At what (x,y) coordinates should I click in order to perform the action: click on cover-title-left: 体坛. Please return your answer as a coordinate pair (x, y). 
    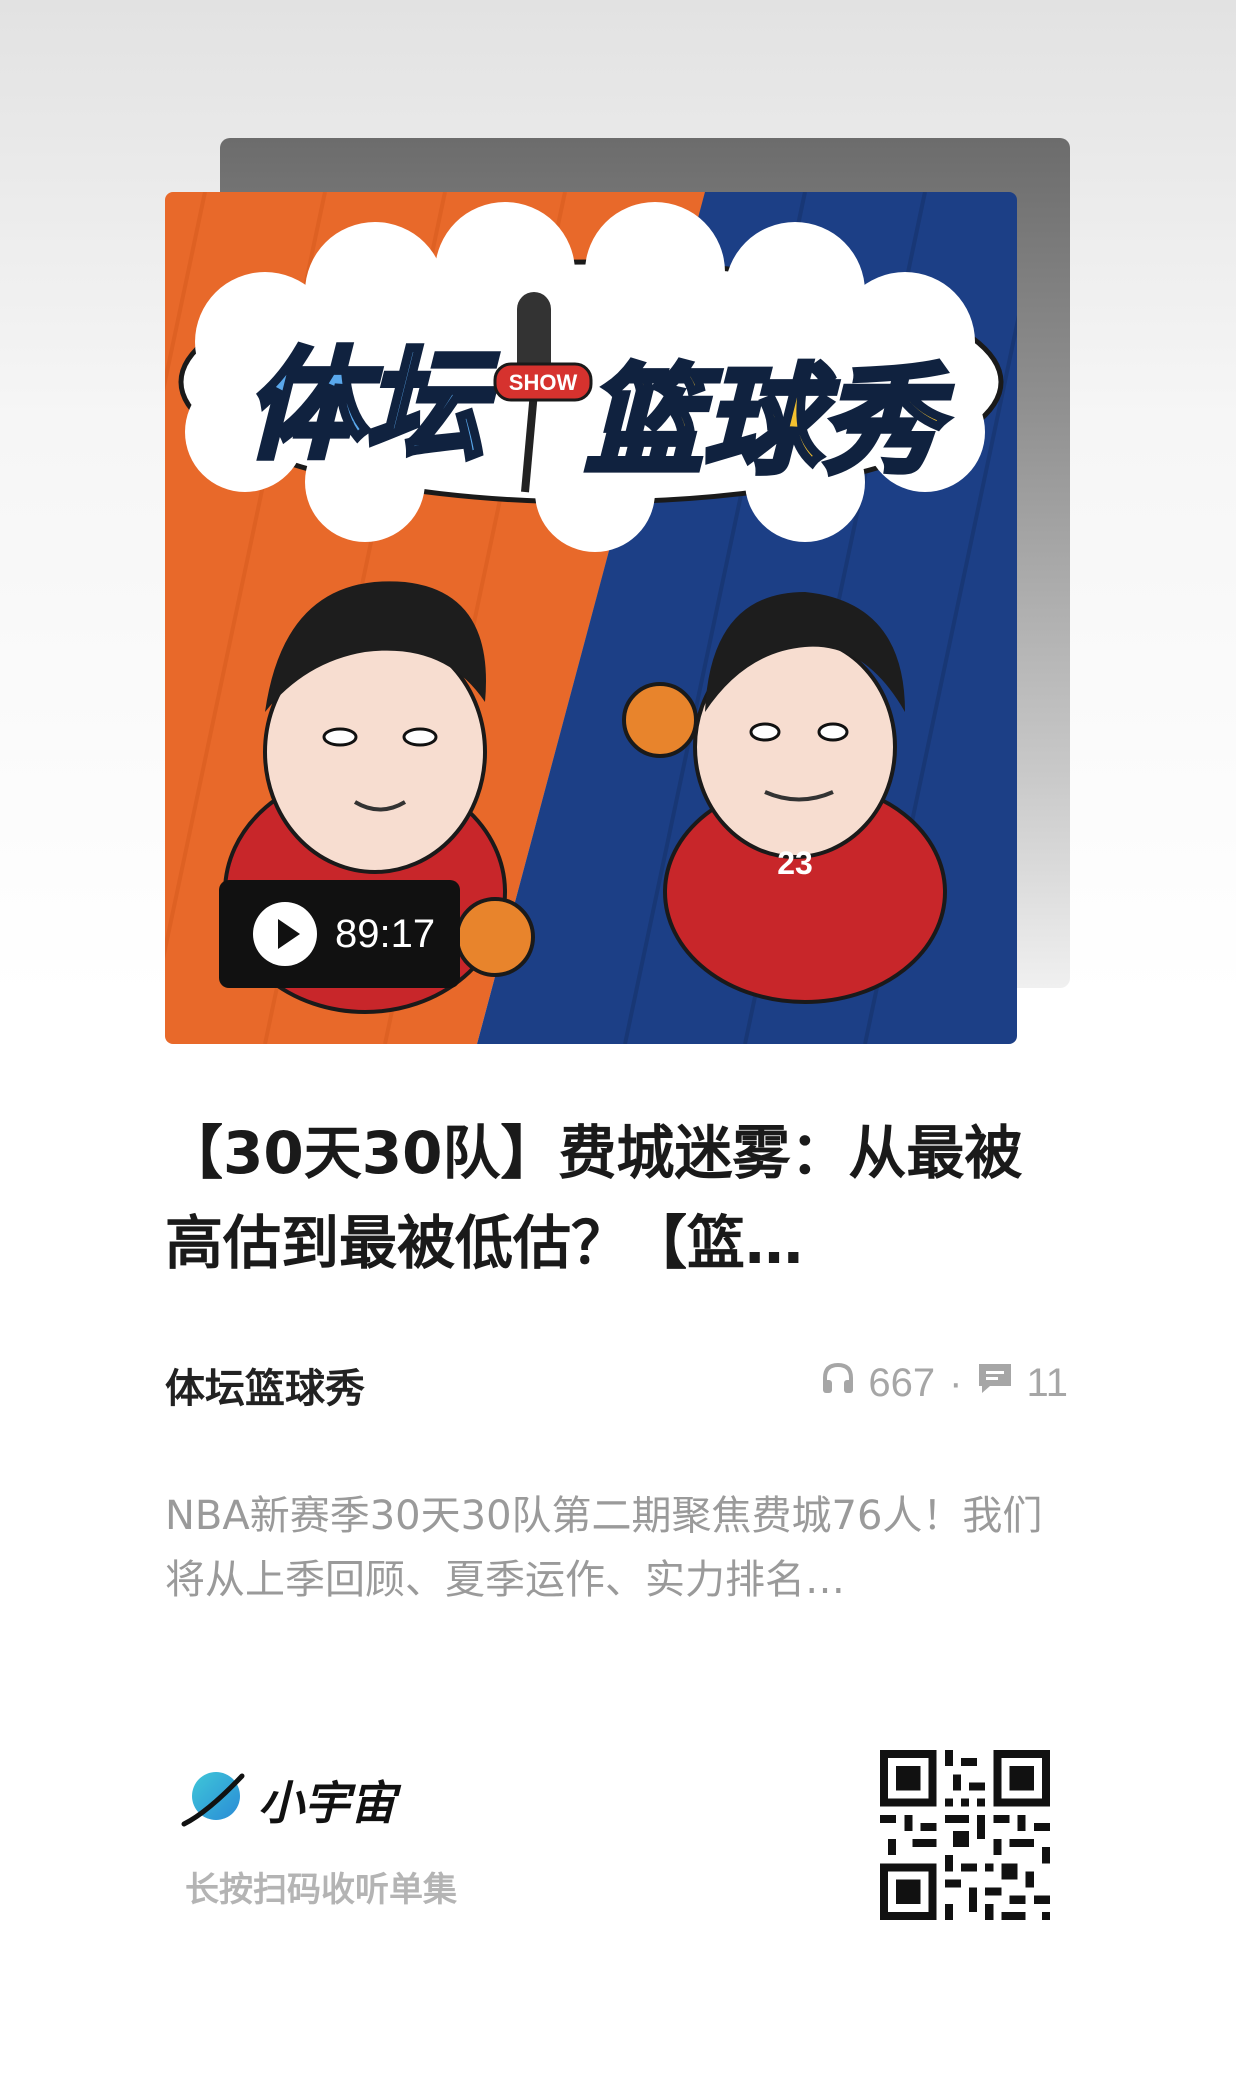
    Looking at the image, I should click on (371, 406).